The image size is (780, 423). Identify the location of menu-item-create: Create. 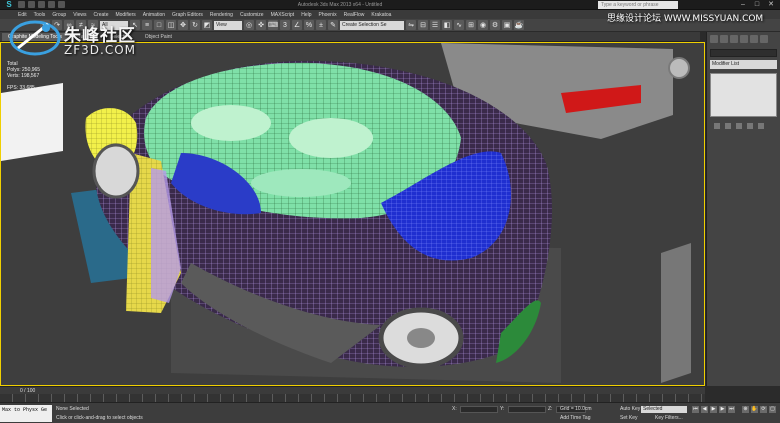
(100, 15).